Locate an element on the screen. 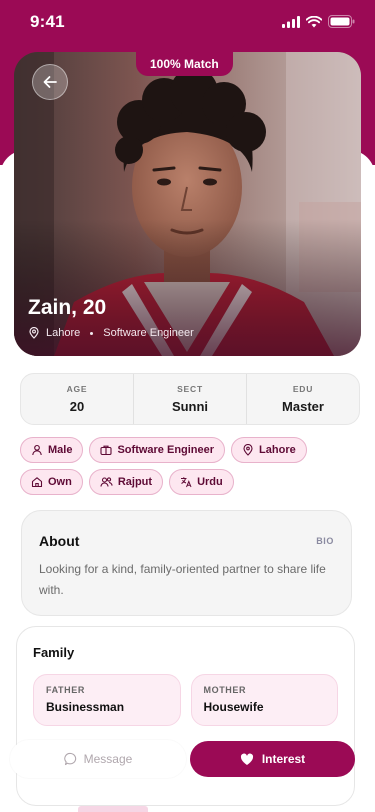 Image resolution: width=375 pixels, height=812 pixels. stat-label: AGE is located at coordinates (77, 389).